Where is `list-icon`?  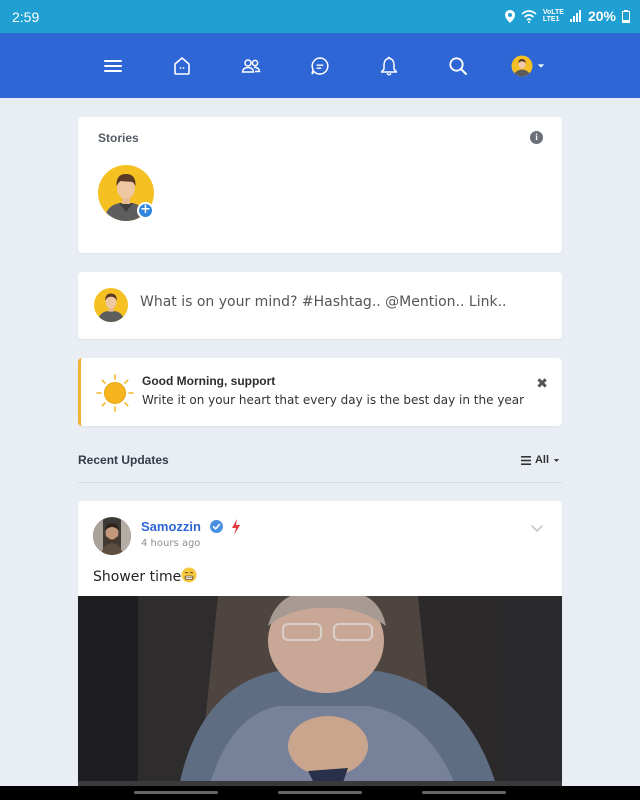
list-icon is located at coordinates (525, 460).